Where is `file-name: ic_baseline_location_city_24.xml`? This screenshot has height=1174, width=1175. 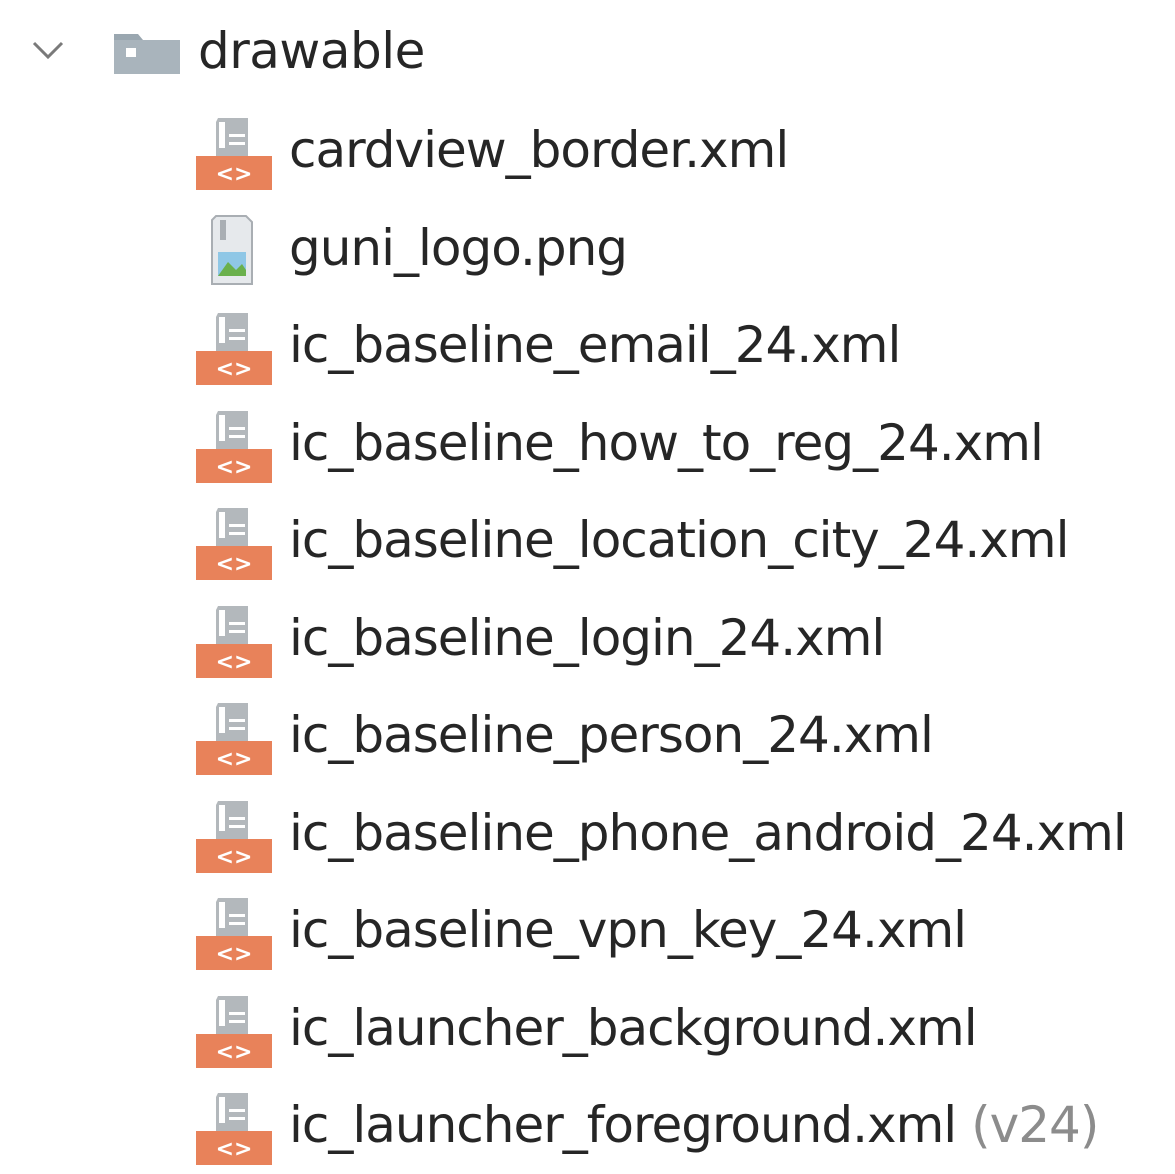
file-name: ic_baseline_location_city_24.xml is located at coordinates (679, 540).